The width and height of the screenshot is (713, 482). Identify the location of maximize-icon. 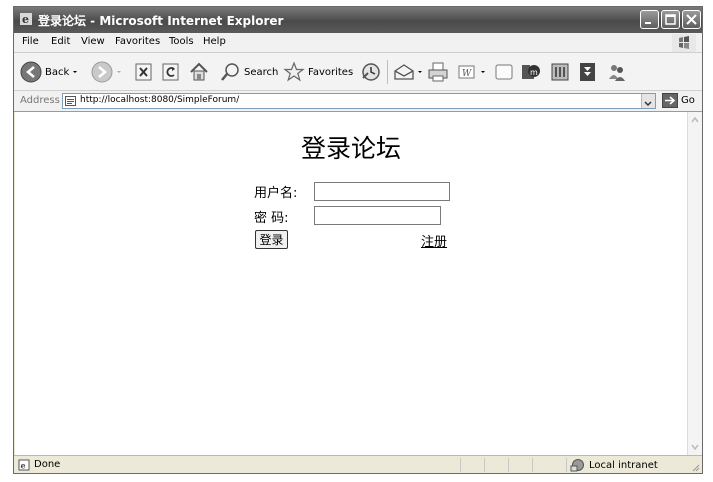
(670, 19).